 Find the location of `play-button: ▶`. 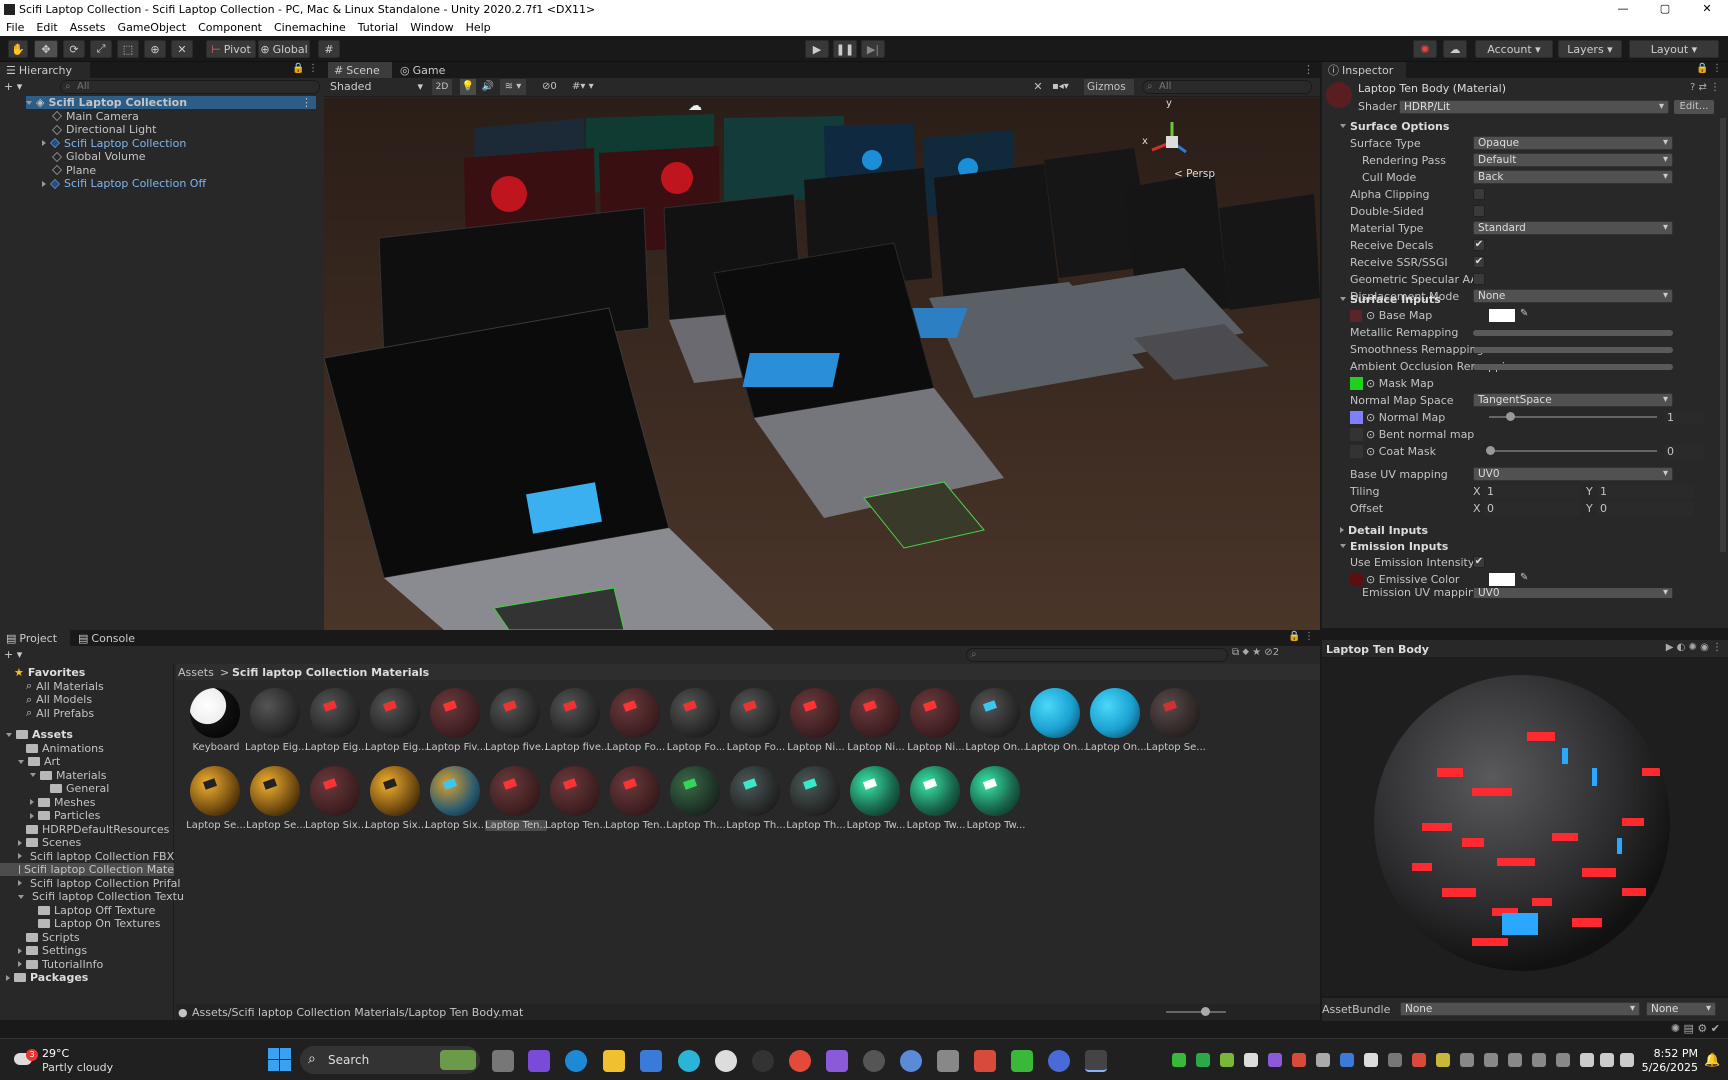

play-button: ▶ is located at coordinates (817, 49).